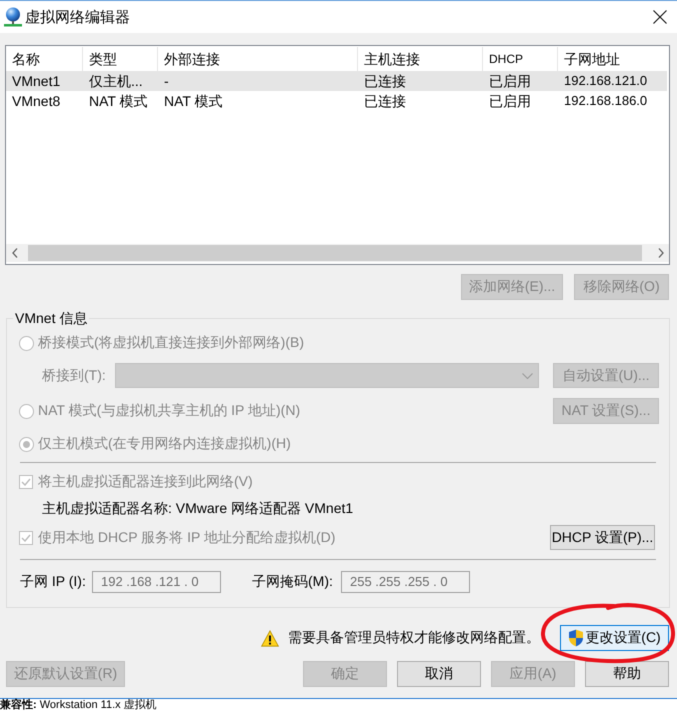 This screenshot has width=677, height=711. I want to click on radio-label: 仅主机模式(在专用网络内连接虚拟机)(H), so click(165, 444).